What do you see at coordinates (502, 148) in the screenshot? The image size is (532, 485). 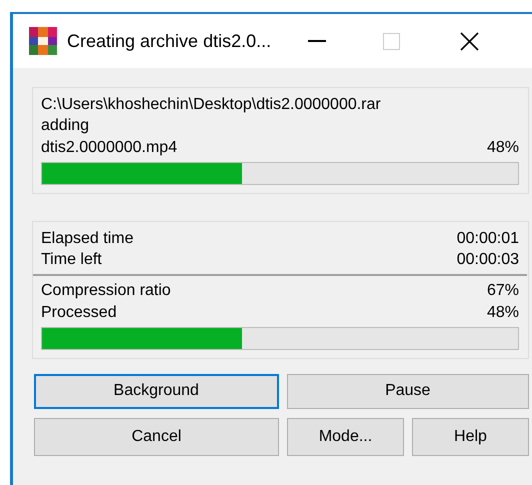 I see `percent-value: 48%` at bounding box center [502, 148].